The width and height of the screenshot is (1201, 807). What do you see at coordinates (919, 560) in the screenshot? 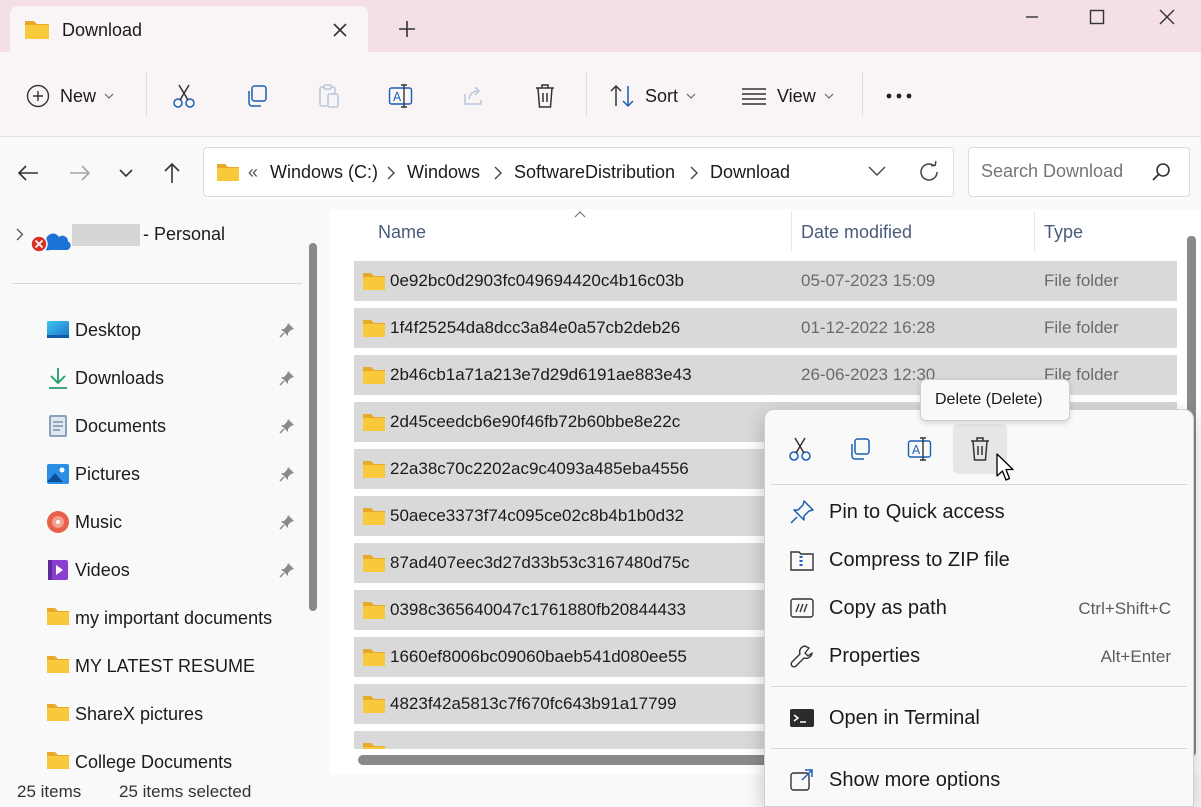
I see `context-item-label: Compress to ZIP file` at bounding box center [919, 560].